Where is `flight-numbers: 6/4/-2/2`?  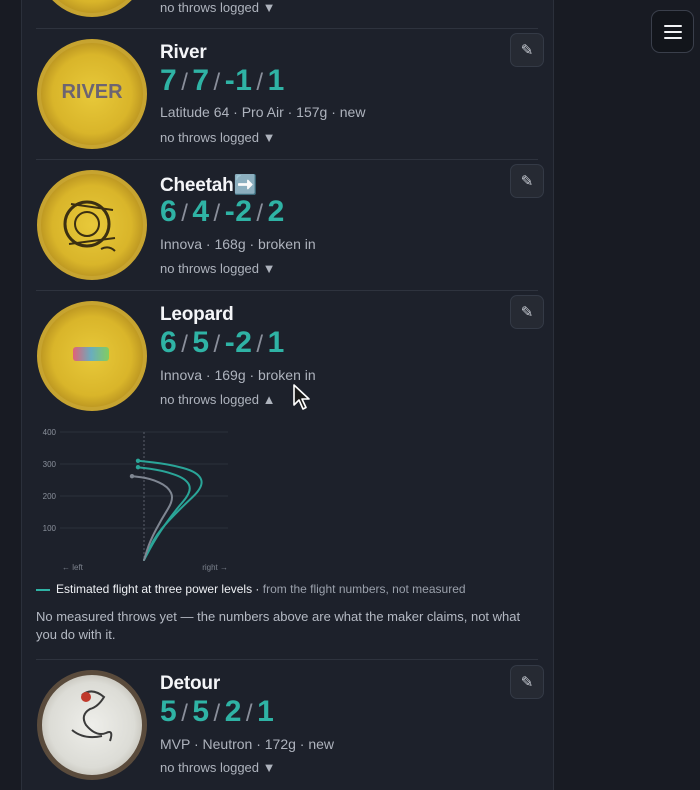
flight-numbers: 6/4/-2/2 is located at coordinates (222, 211).